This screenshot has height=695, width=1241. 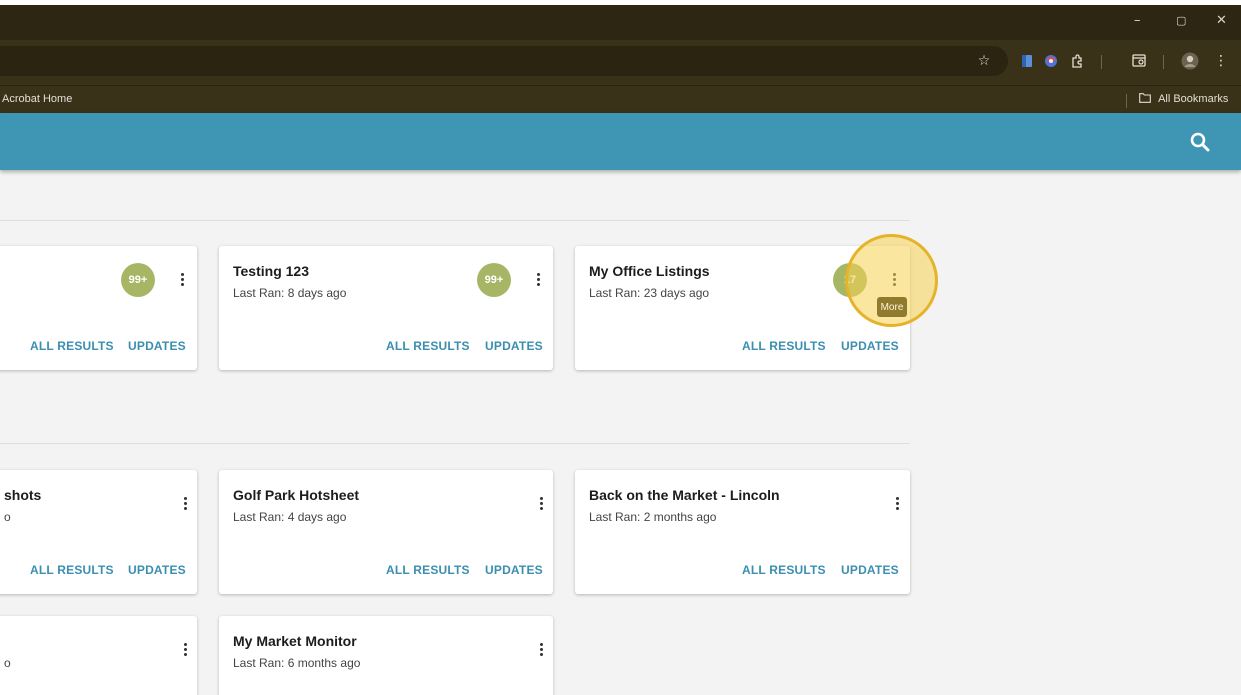 What do you see at coordinates (23, 495) in the screenshot?
I see `card-title: shots` at bounding box center [23, 495].